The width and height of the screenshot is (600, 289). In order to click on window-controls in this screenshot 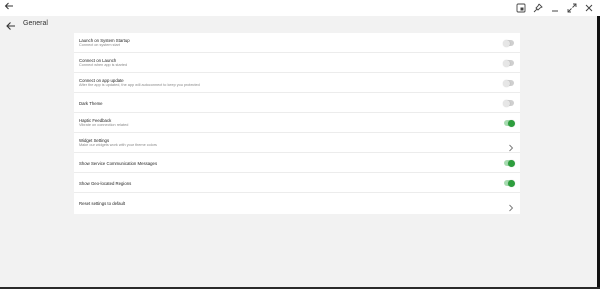, I will do `click(555, 8)`.